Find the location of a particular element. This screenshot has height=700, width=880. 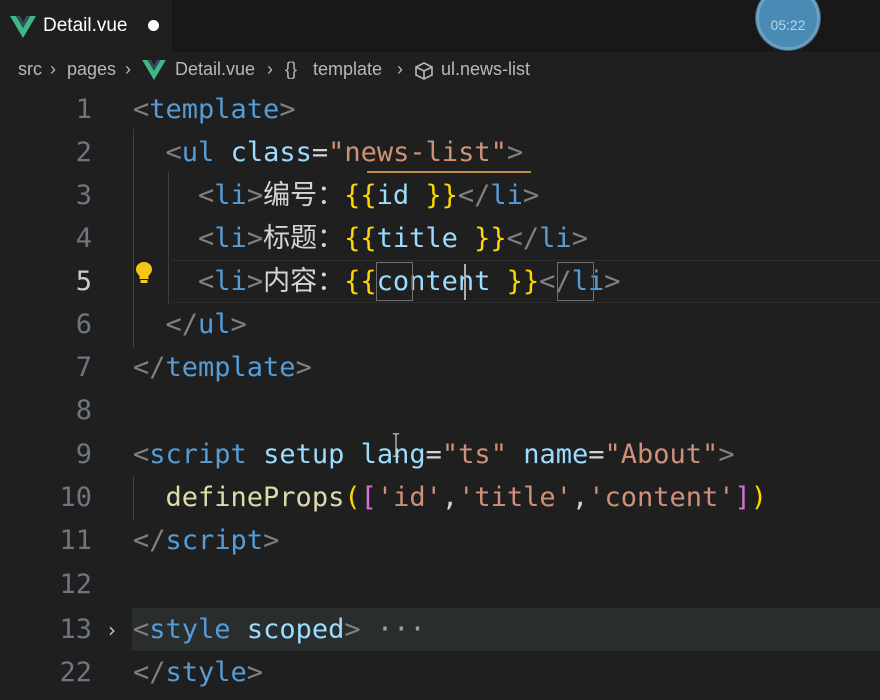

code-line-9: 9 <script setup lang="ts" name="About"> is located at coordinates (440, 454).